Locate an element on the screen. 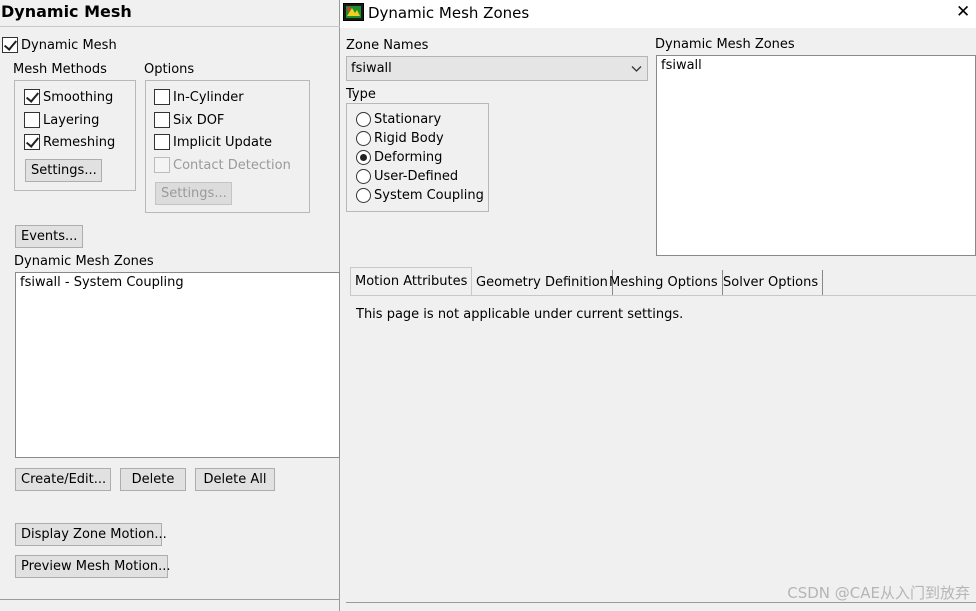 The image size is (976, 611). zone-names-select: fsiwall is located at coordinates (497, 68).